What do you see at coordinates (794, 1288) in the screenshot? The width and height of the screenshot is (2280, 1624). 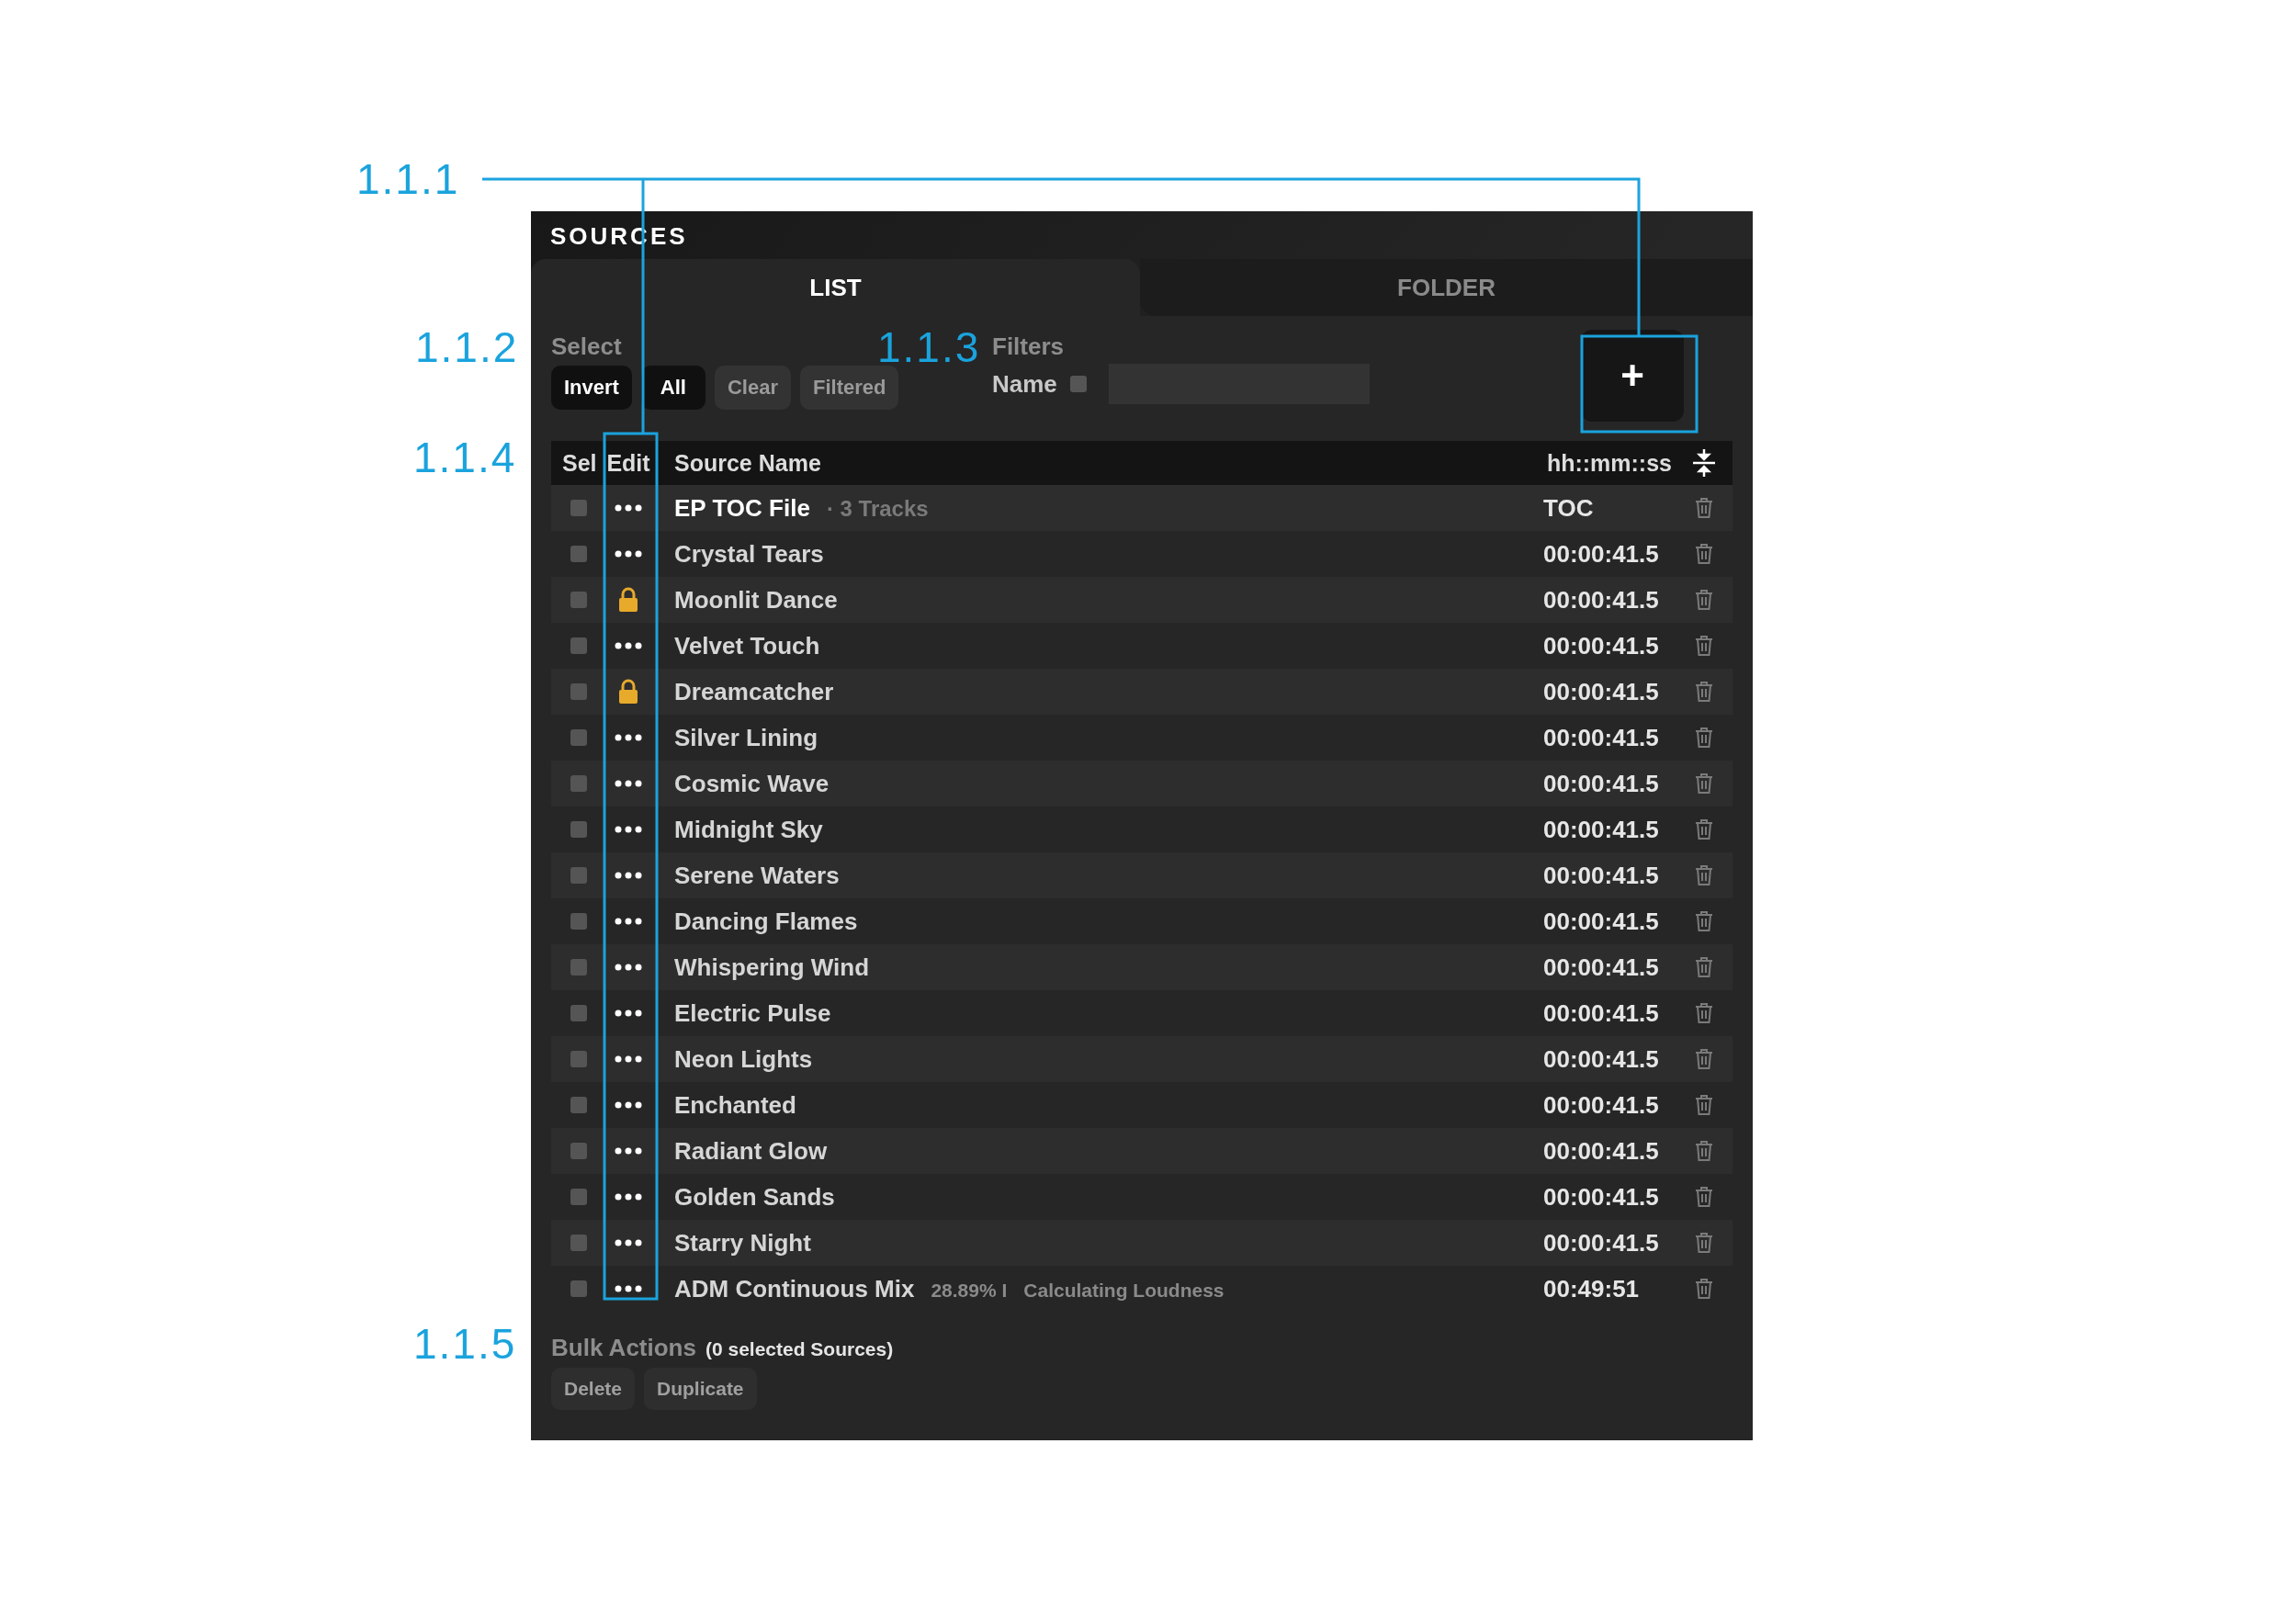 I see `source-name: ADM Continuous Mix` at bounding box center [794, 1288].